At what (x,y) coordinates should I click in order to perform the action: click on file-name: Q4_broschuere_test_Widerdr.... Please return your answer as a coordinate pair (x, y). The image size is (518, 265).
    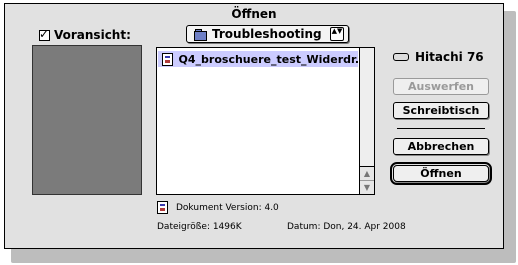
    Looking at the image, I should click on (268, 59).